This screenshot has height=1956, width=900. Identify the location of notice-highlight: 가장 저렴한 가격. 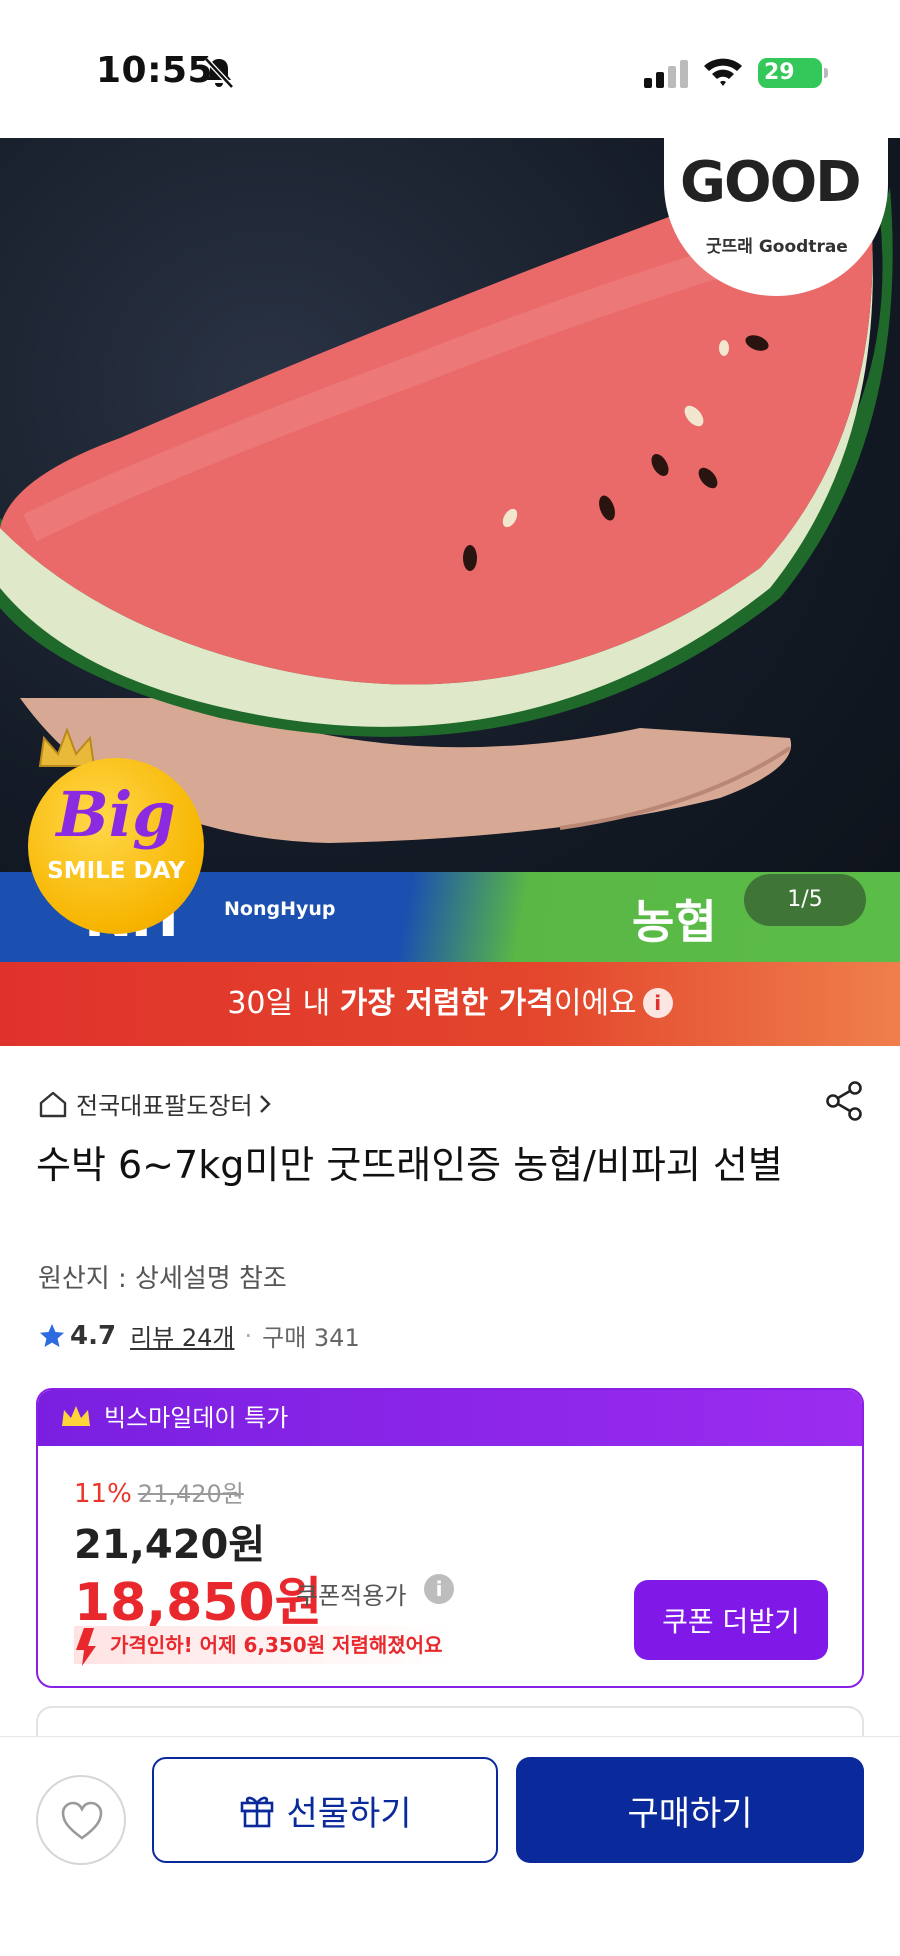
(446, 1003).